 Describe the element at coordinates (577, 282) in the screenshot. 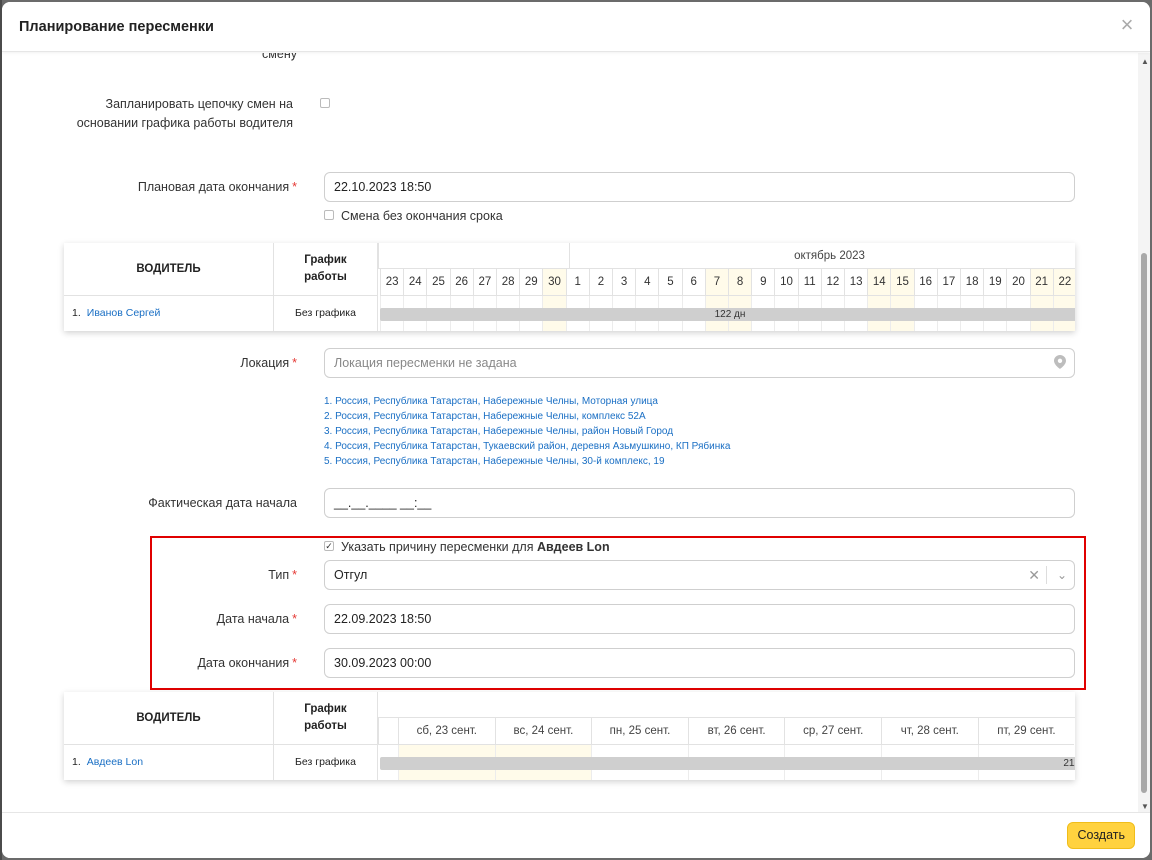

I see `day-header-8: 1` at that location.